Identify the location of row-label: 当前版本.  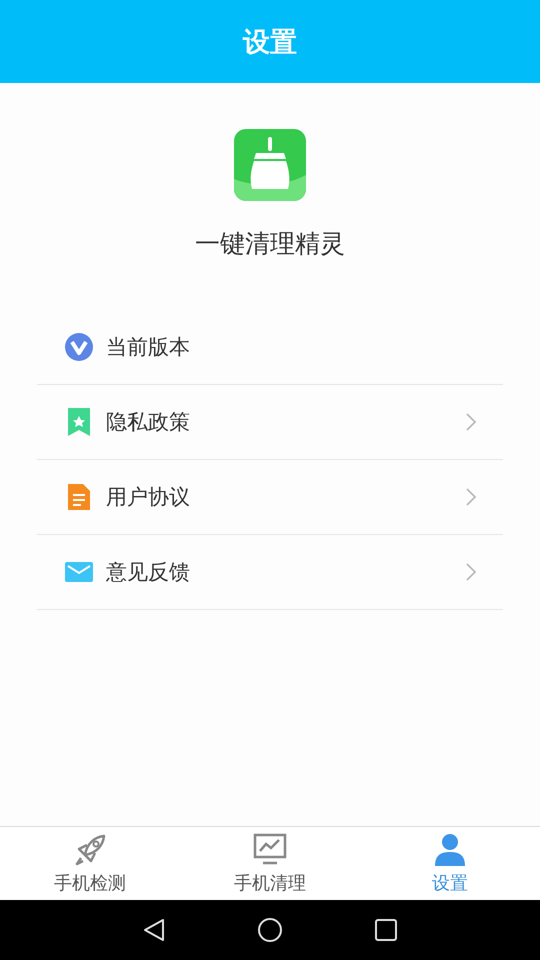
(148, 347).